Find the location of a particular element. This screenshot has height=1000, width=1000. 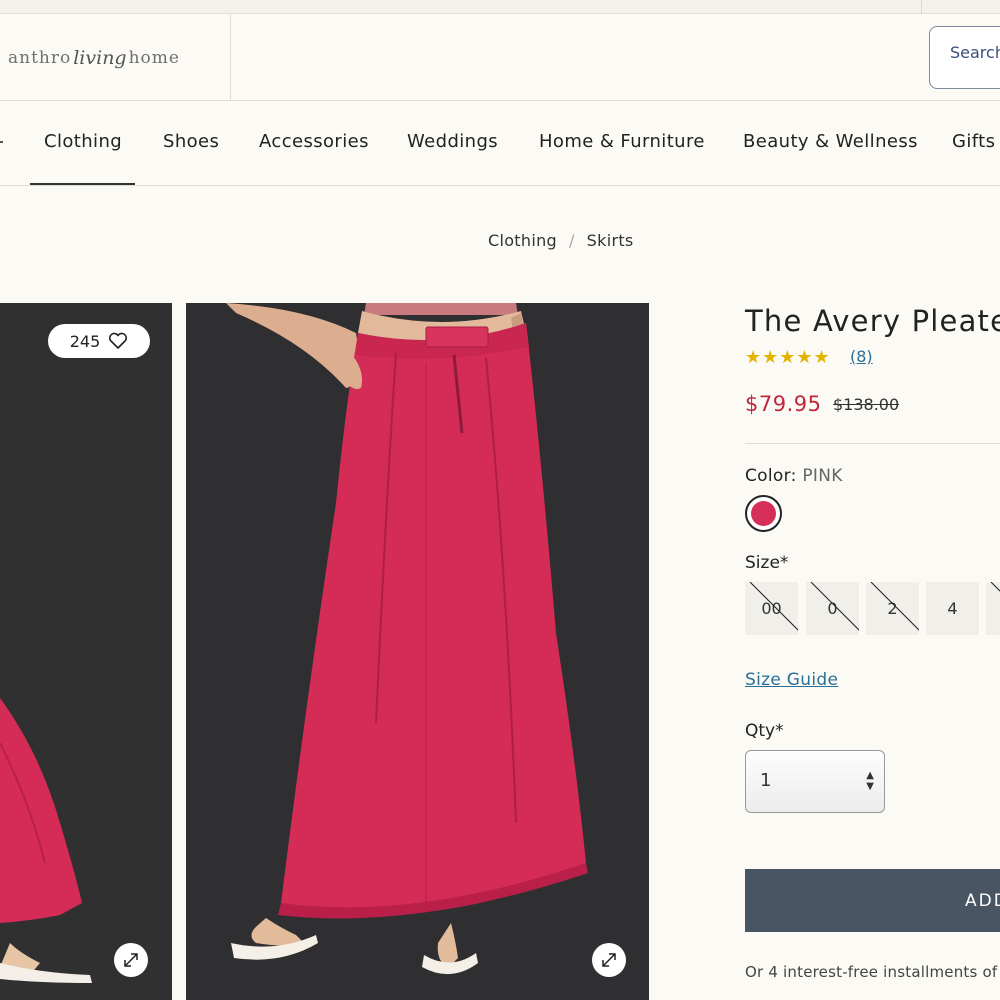

expand-image-button-main is located at coordinates (609, 960).